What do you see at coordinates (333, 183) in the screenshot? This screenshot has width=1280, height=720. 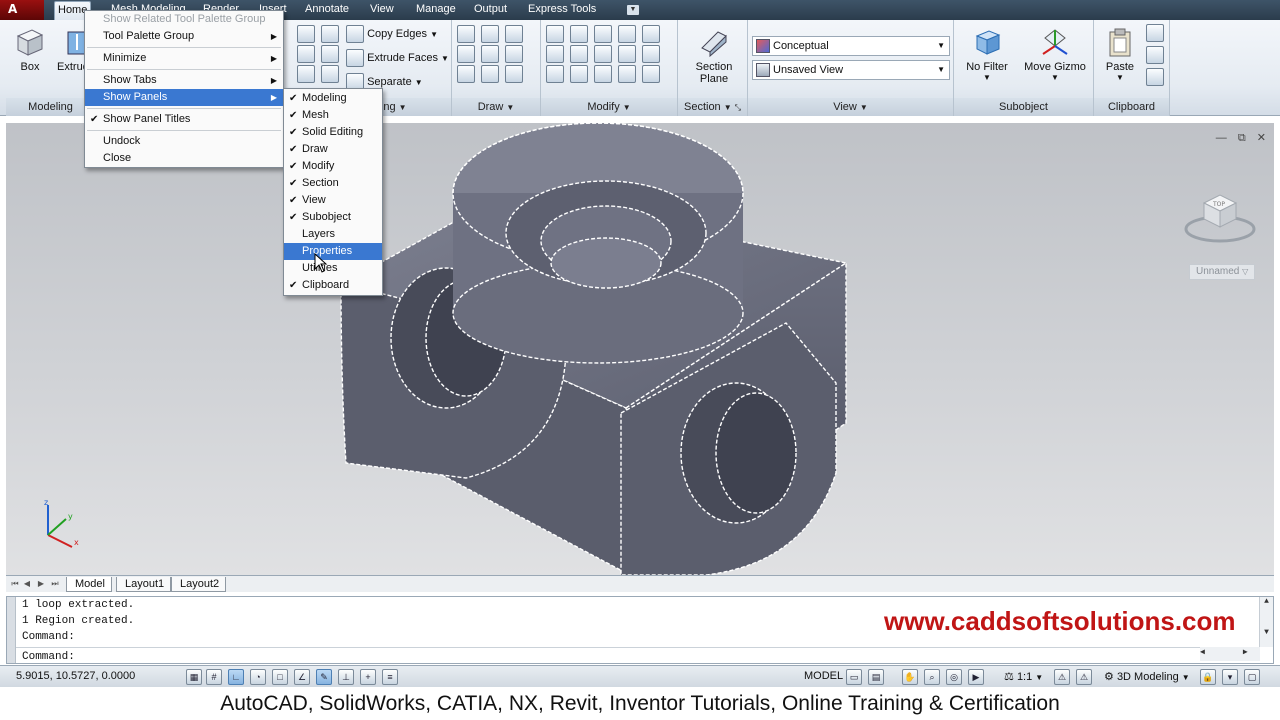 I see `submenu-item-section: ✔ Section` at bounding box center [333, 183].